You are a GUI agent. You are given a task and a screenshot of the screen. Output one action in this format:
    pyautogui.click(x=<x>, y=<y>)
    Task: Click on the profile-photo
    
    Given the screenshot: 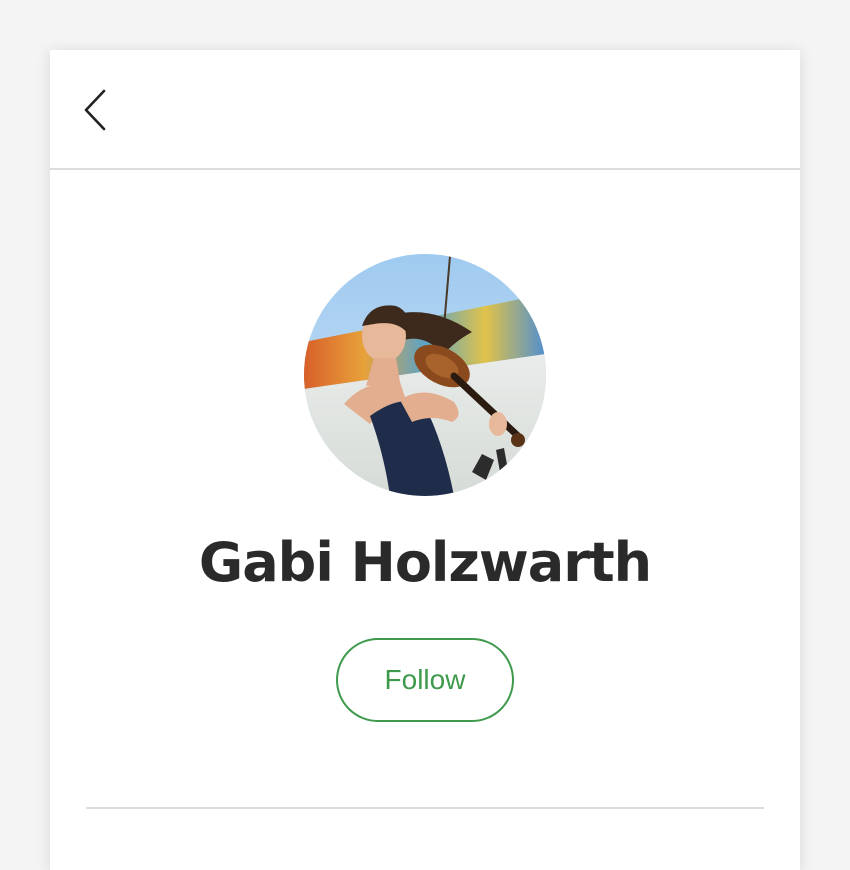 What is the action you would take?
    pyautogui.click(x=425, y=375)
    